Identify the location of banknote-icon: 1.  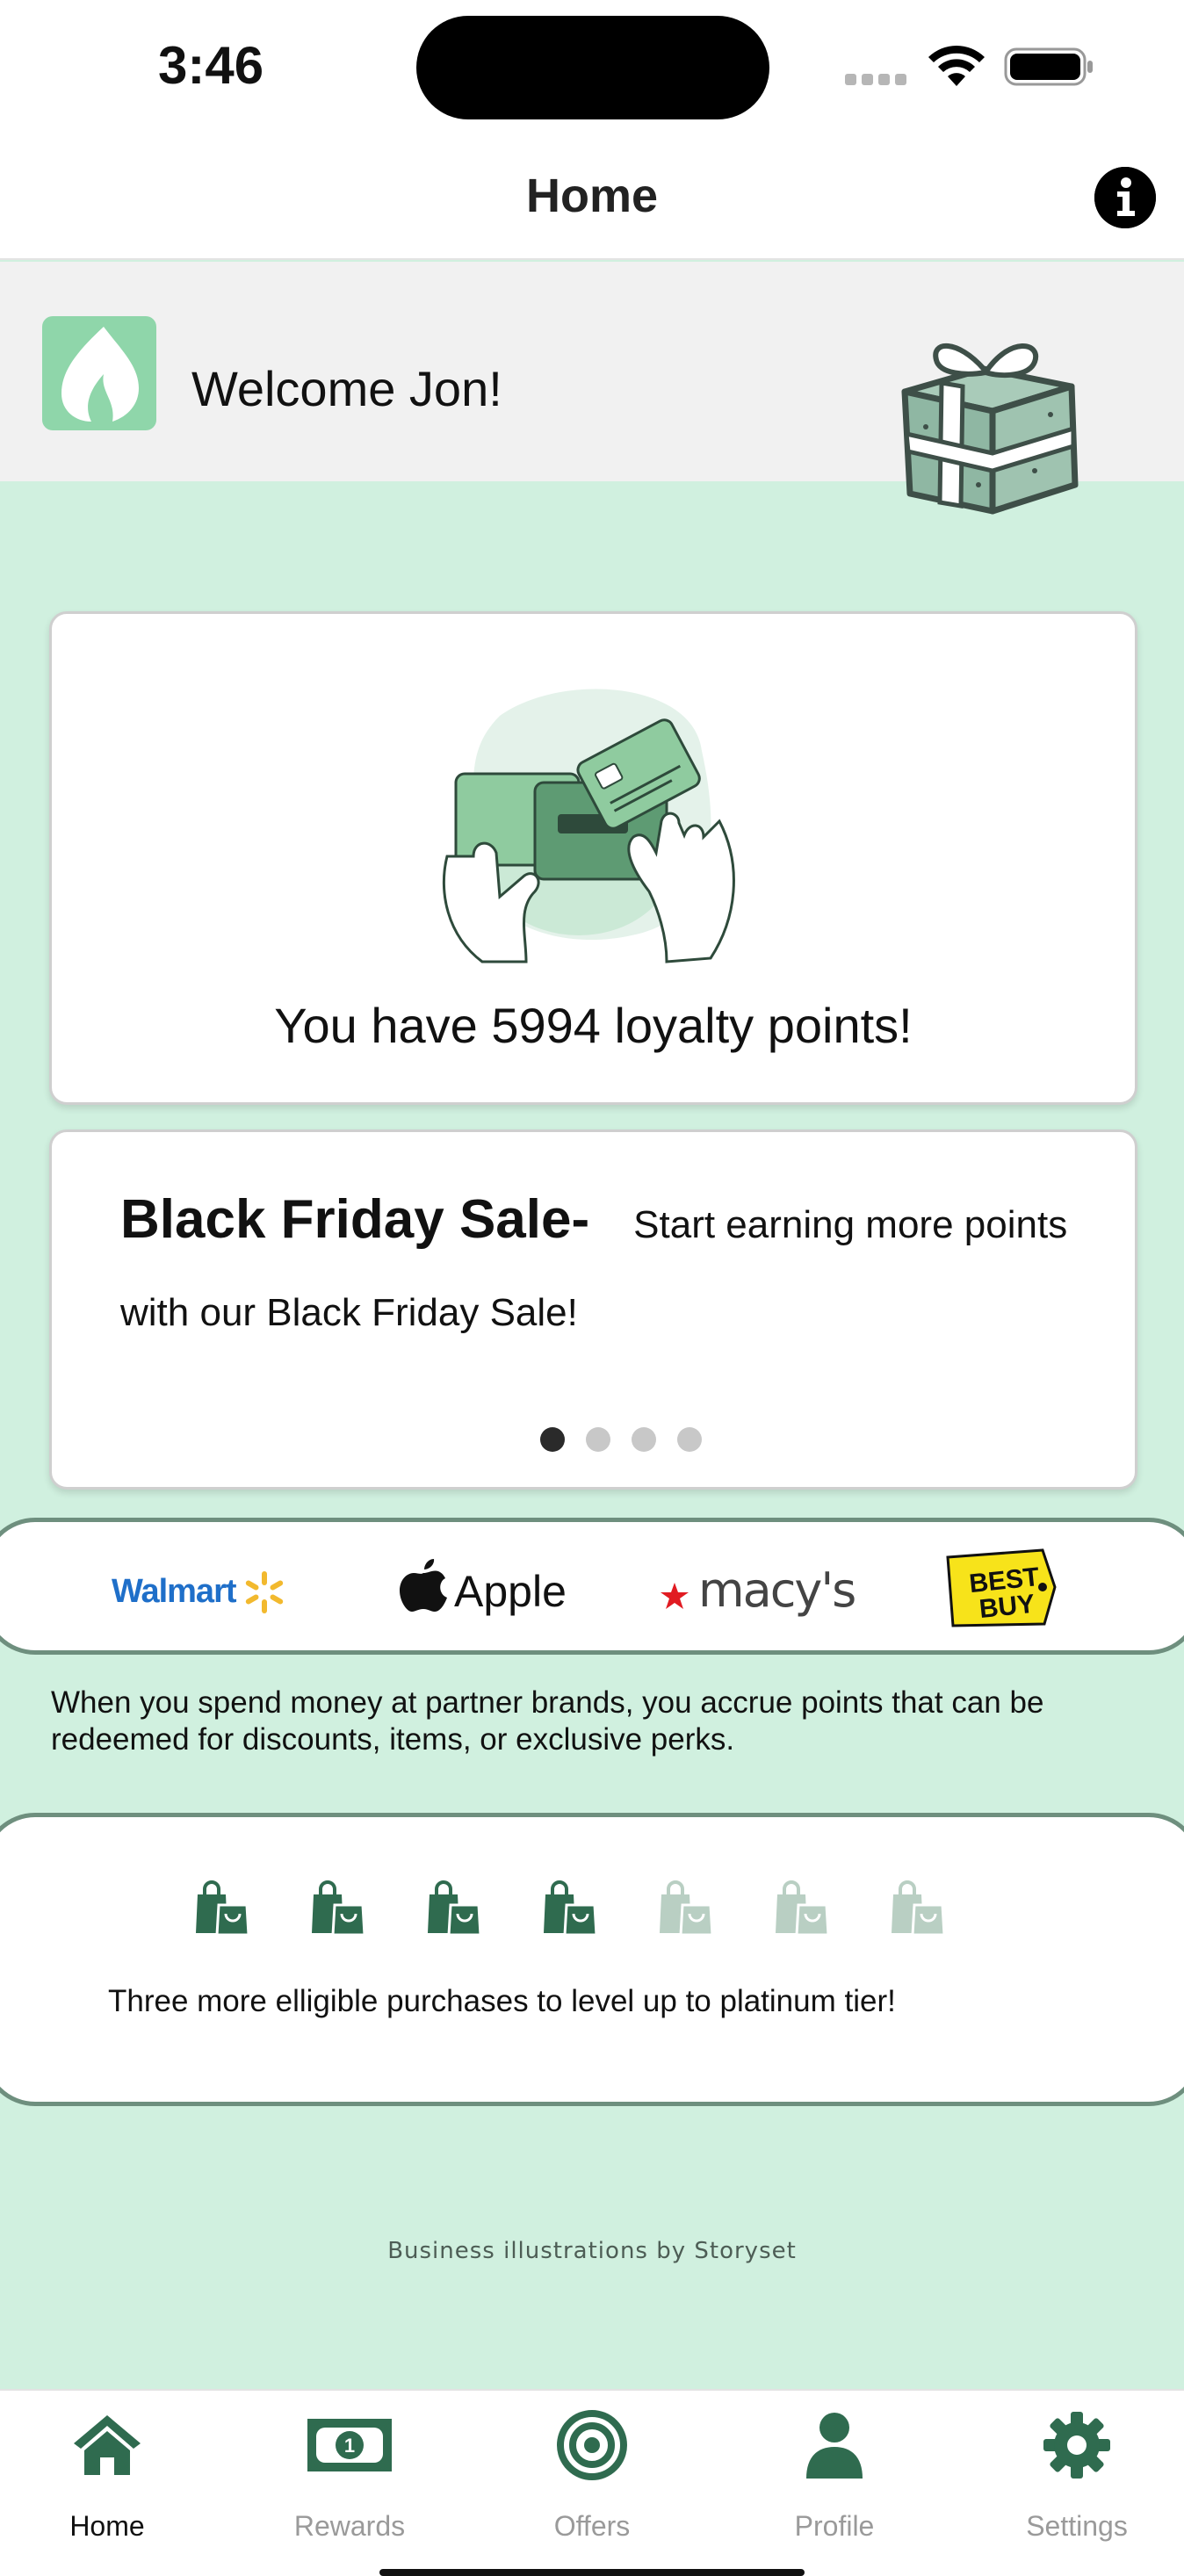
(350, 2445).